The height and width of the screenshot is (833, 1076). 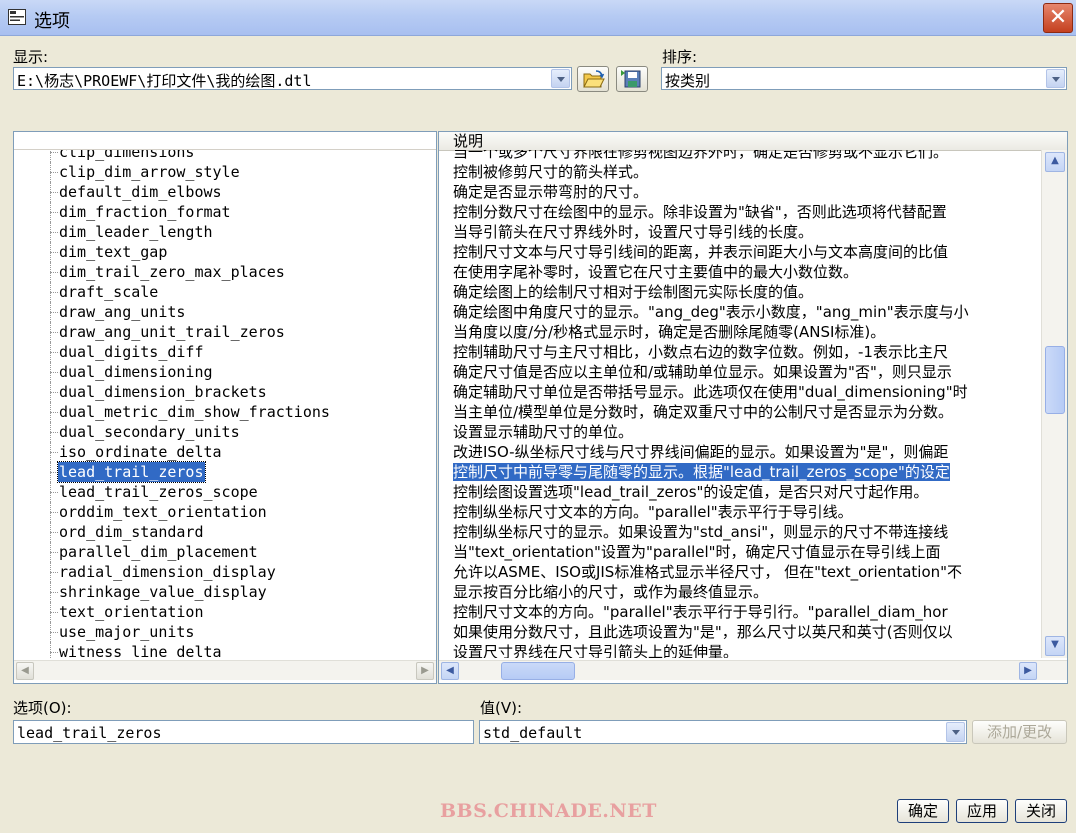 What do you see at coordinates (225, 670) in the screenshot?
I see `tree-horizontal-scrollbar: ◀ ▶` at bounding box center [225, 670].